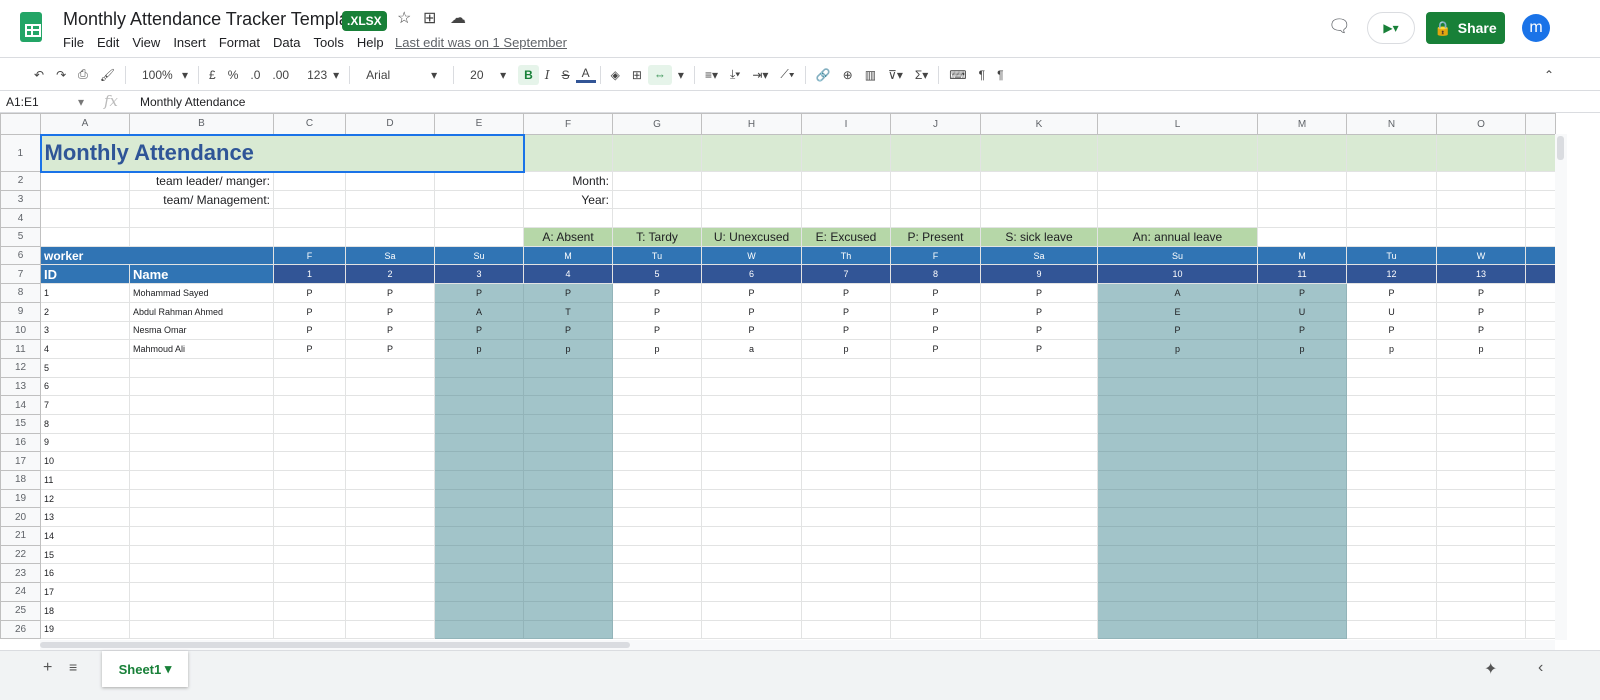  I want to click on row-header-15: 15, so click(20, 423).